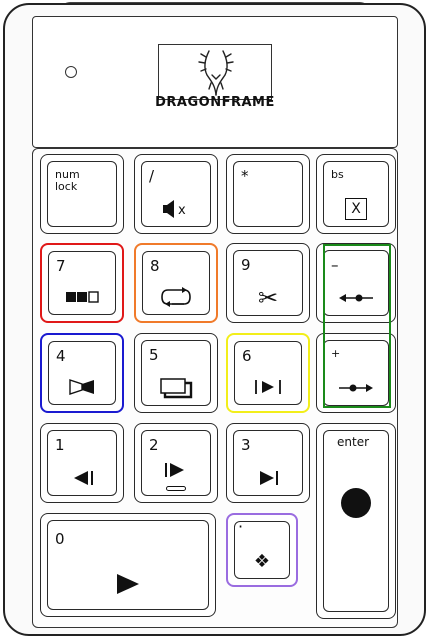 Image resolution: width=429 pixels, height=639 pixels. I want to click on svg-text: x, so click(182, 210).